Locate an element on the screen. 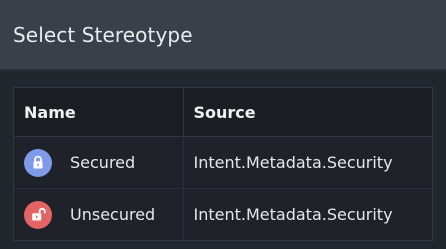  lock-closed-icon is located at coordinates (38, 162).